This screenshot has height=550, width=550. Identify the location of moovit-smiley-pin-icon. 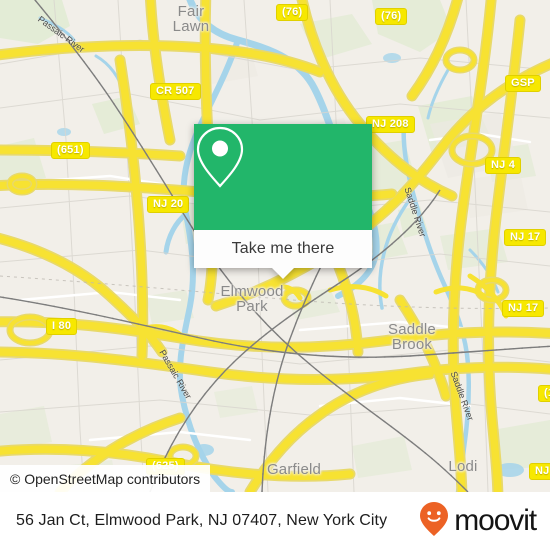
(434, 521).